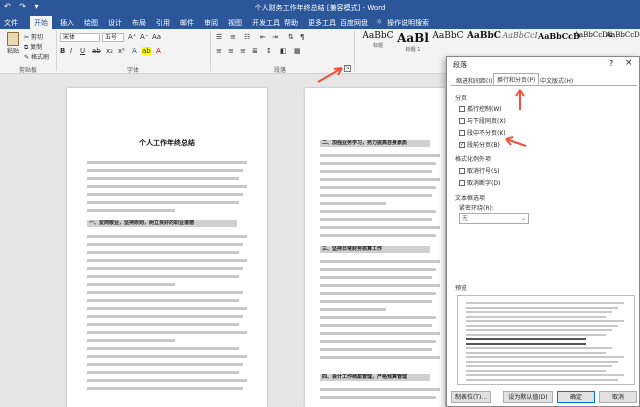 The image size is (640, 407). What do you see at coordinates (330, 75) in the screenshot?
I see `arrow-to-dialog-launcher` at bounding box center [330, 75].